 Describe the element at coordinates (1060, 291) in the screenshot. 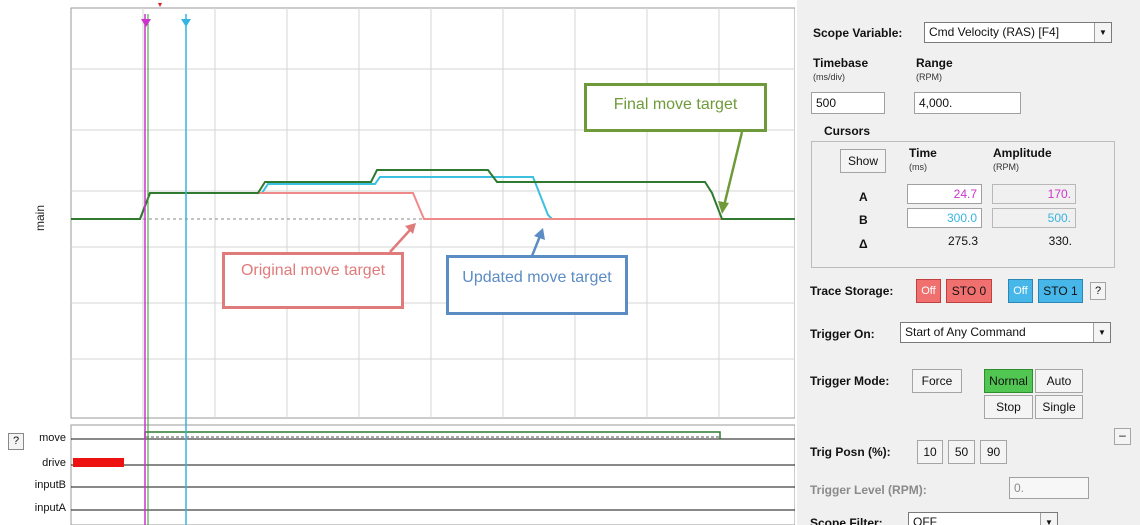

I see `sto1-button: STO 1` at that location.